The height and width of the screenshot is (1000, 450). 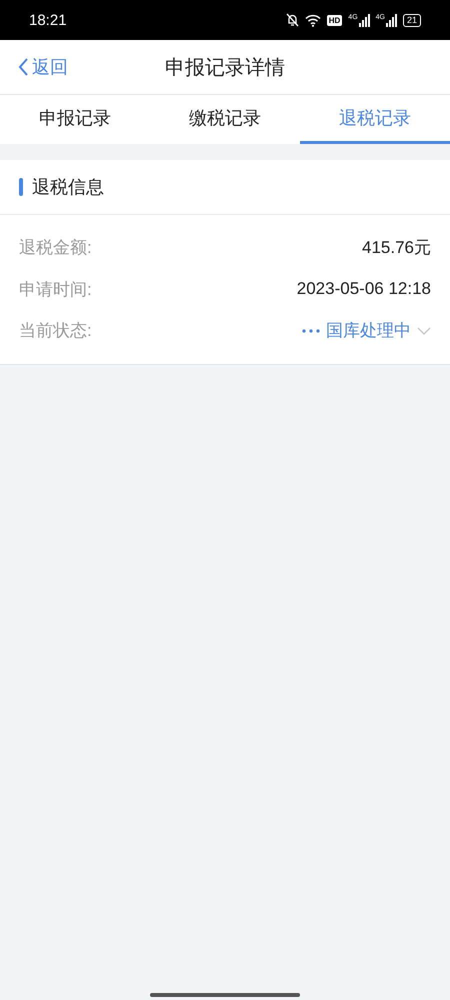 I want to click on field-value: 415.76元, so click(x=396, y=248).